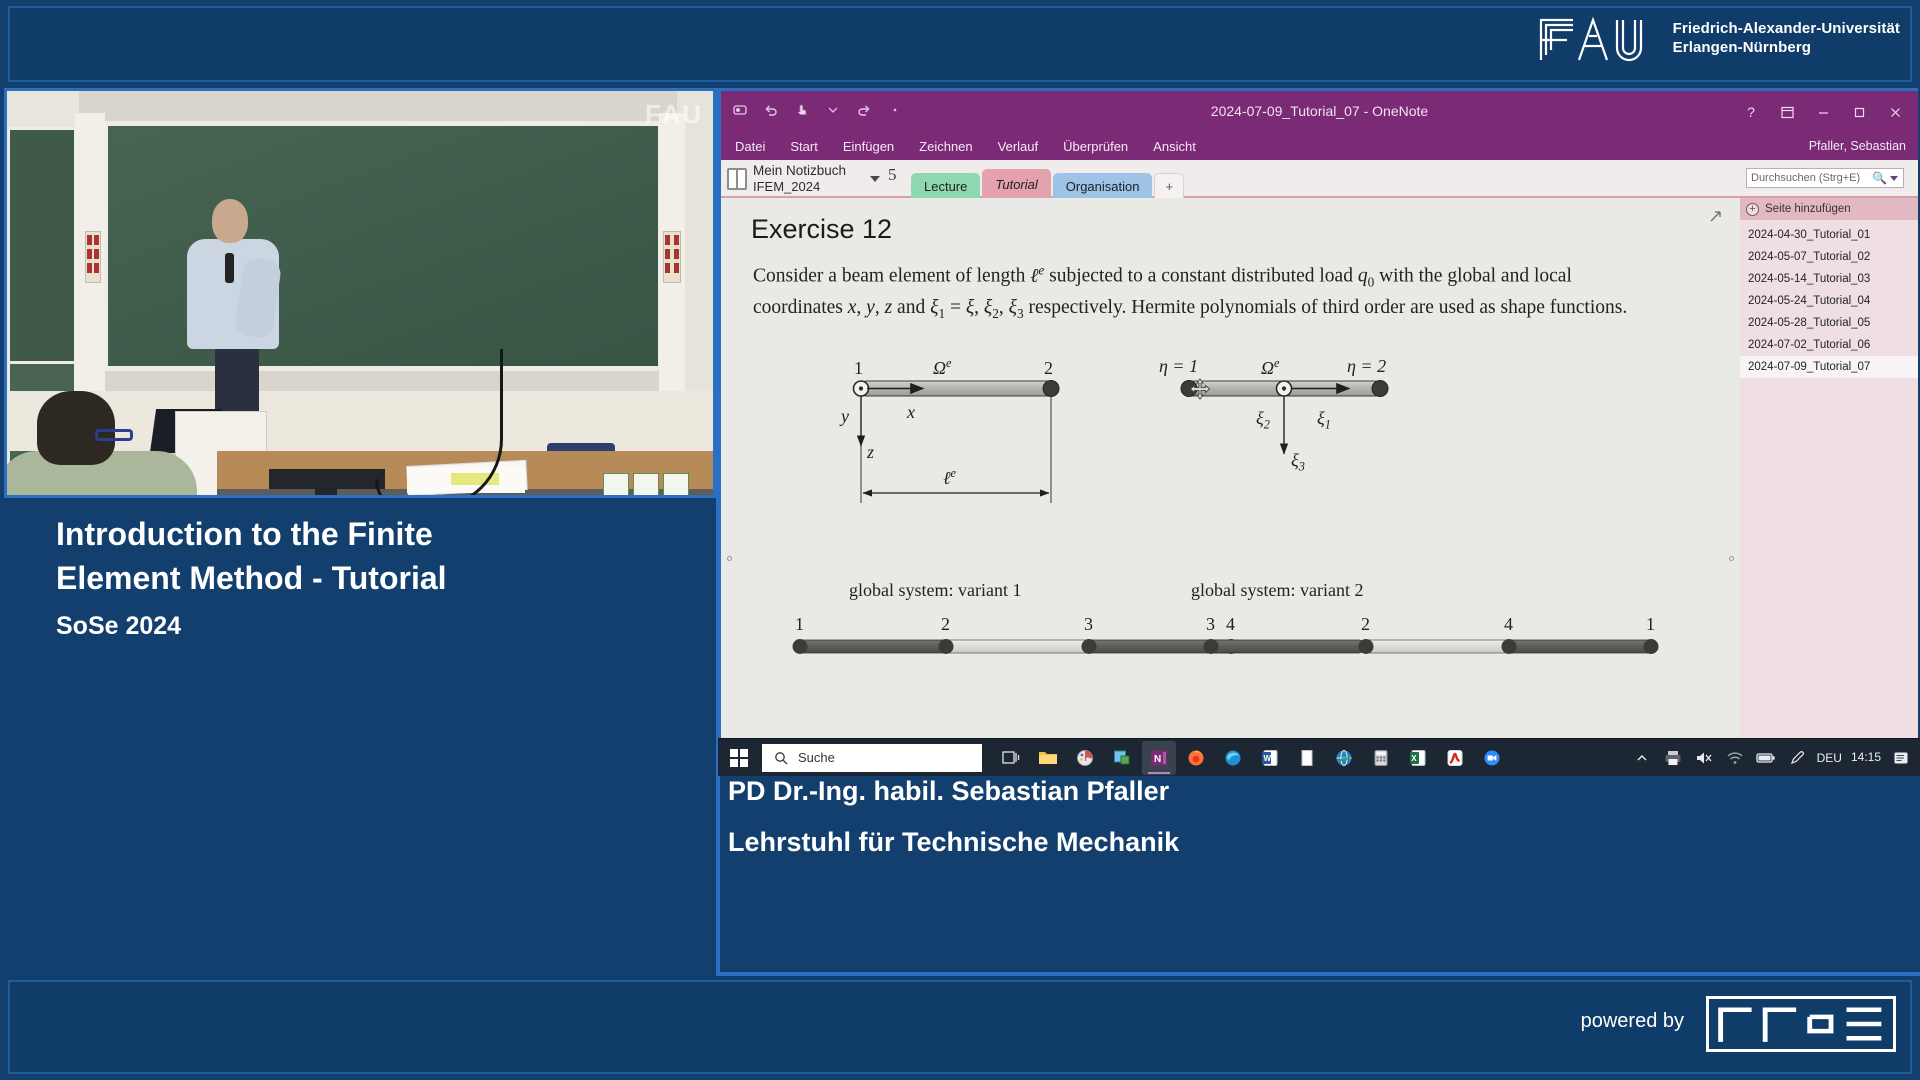 This screenshot has height=1080, width=1920. I want to click on notebook-name-block: Mein Notizbuch IFEM_2024, so click(799, 179).